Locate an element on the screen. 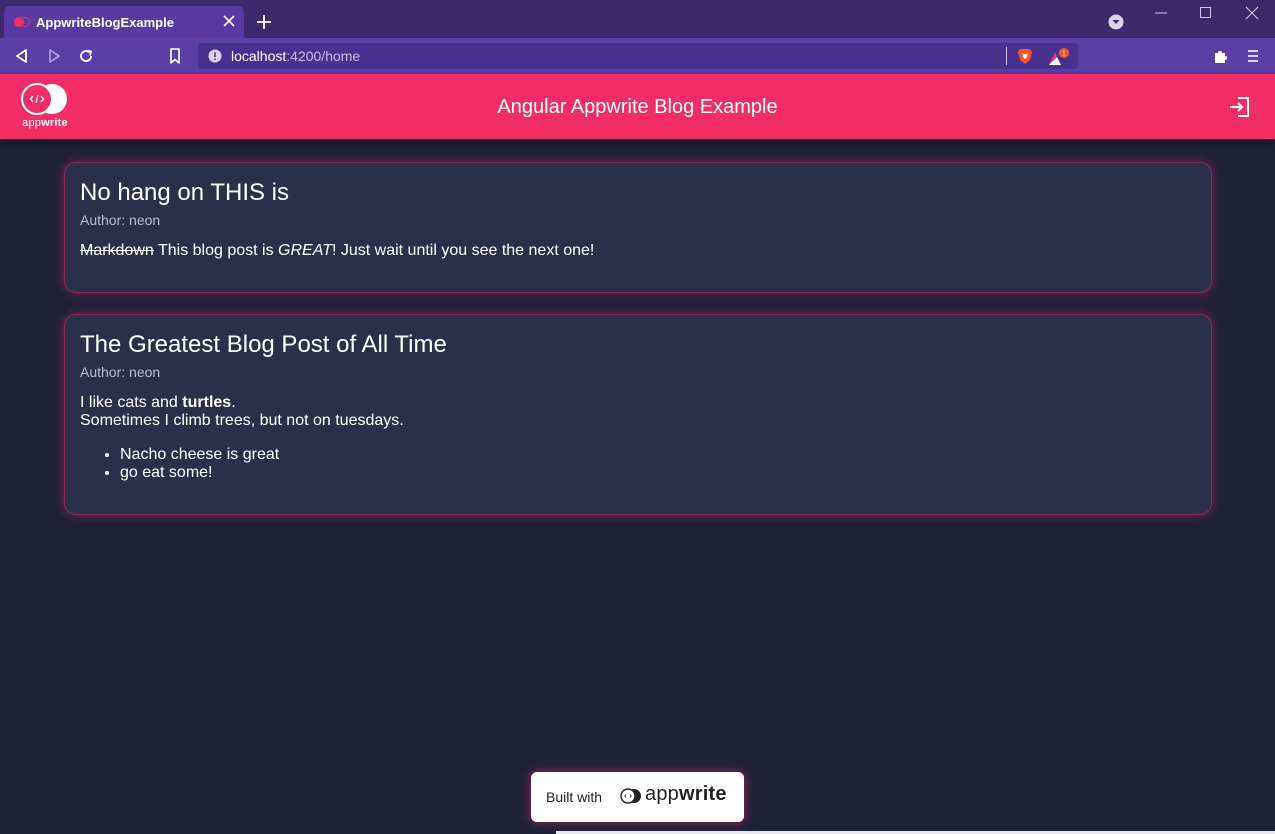  url-text: localhost:4200/home is located at coordinates (296, 56).